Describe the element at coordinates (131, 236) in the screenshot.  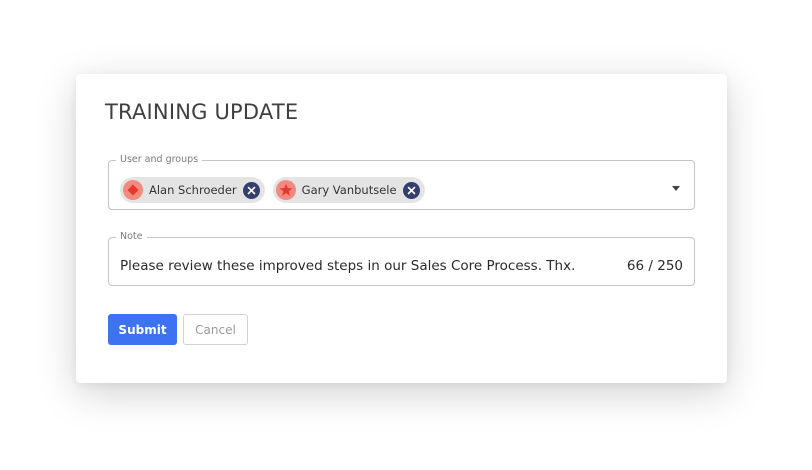
I see `note-label: Note` at that location.